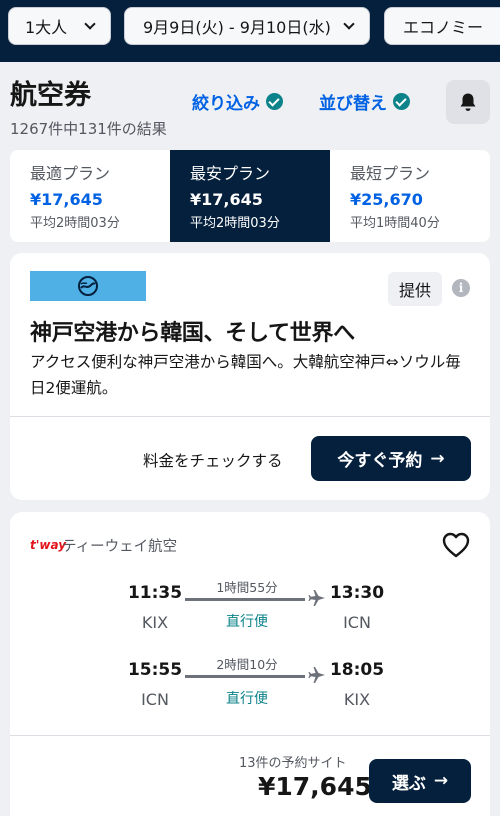 The width and height of the screenshot is (500, 816). Describe the element at coordinates (357, 622) in the screenshot. I see `arrival-airport: ICN` at that location.